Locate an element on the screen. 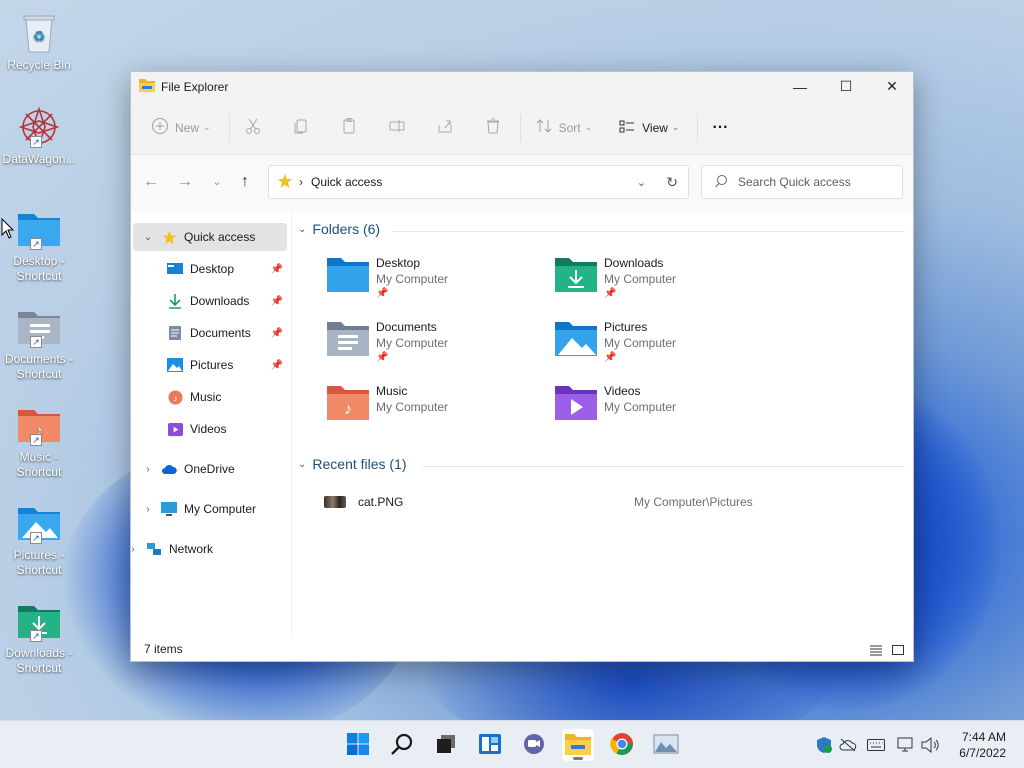 The width and height of the screenshot is (1024, 768). desktop-icon-pictures-shortcut: ↗ Pictures - Shortcut is located at coordinates (39, 539).